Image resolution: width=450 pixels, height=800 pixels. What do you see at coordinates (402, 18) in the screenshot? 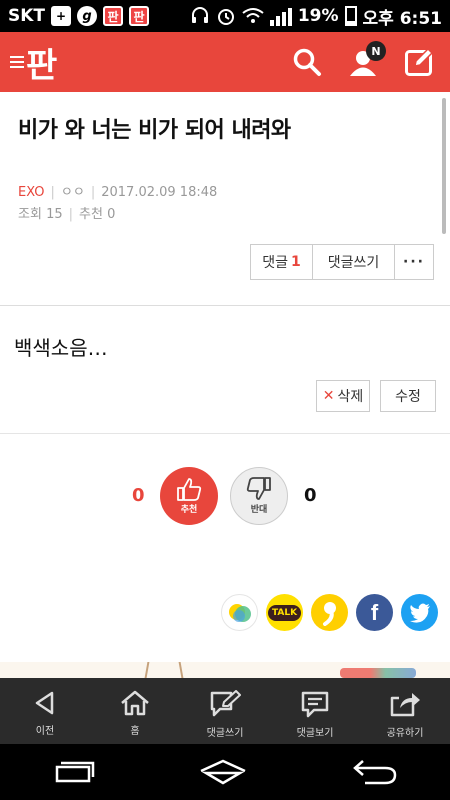
I see `clock: 오후 6:51` at bounding box center [402, 18].